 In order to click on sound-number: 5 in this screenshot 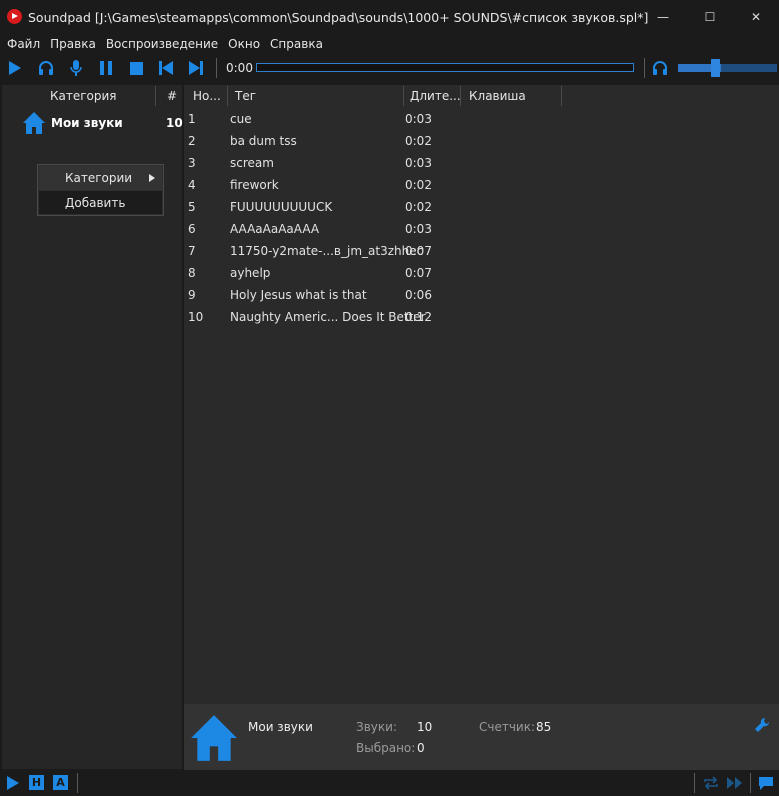, I will do `click(192, 207)`.